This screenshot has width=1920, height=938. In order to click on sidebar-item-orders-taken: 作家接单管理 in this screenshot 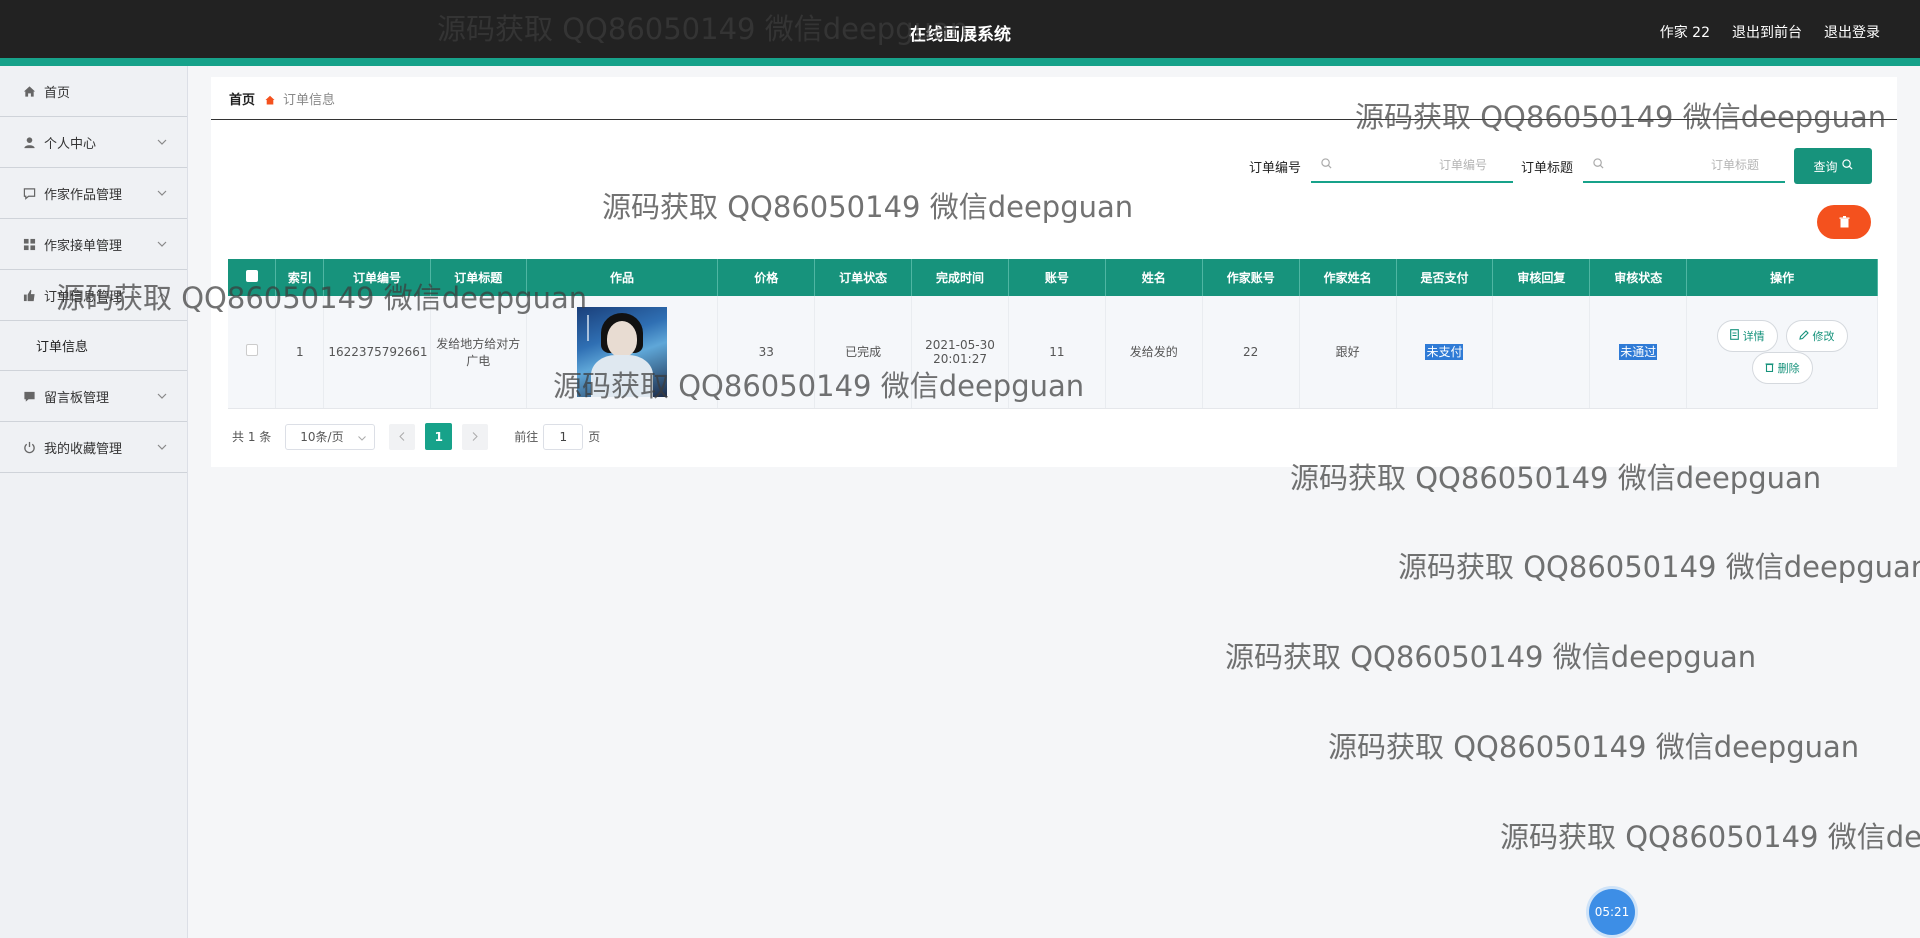, I will do `click(93, 244)`.